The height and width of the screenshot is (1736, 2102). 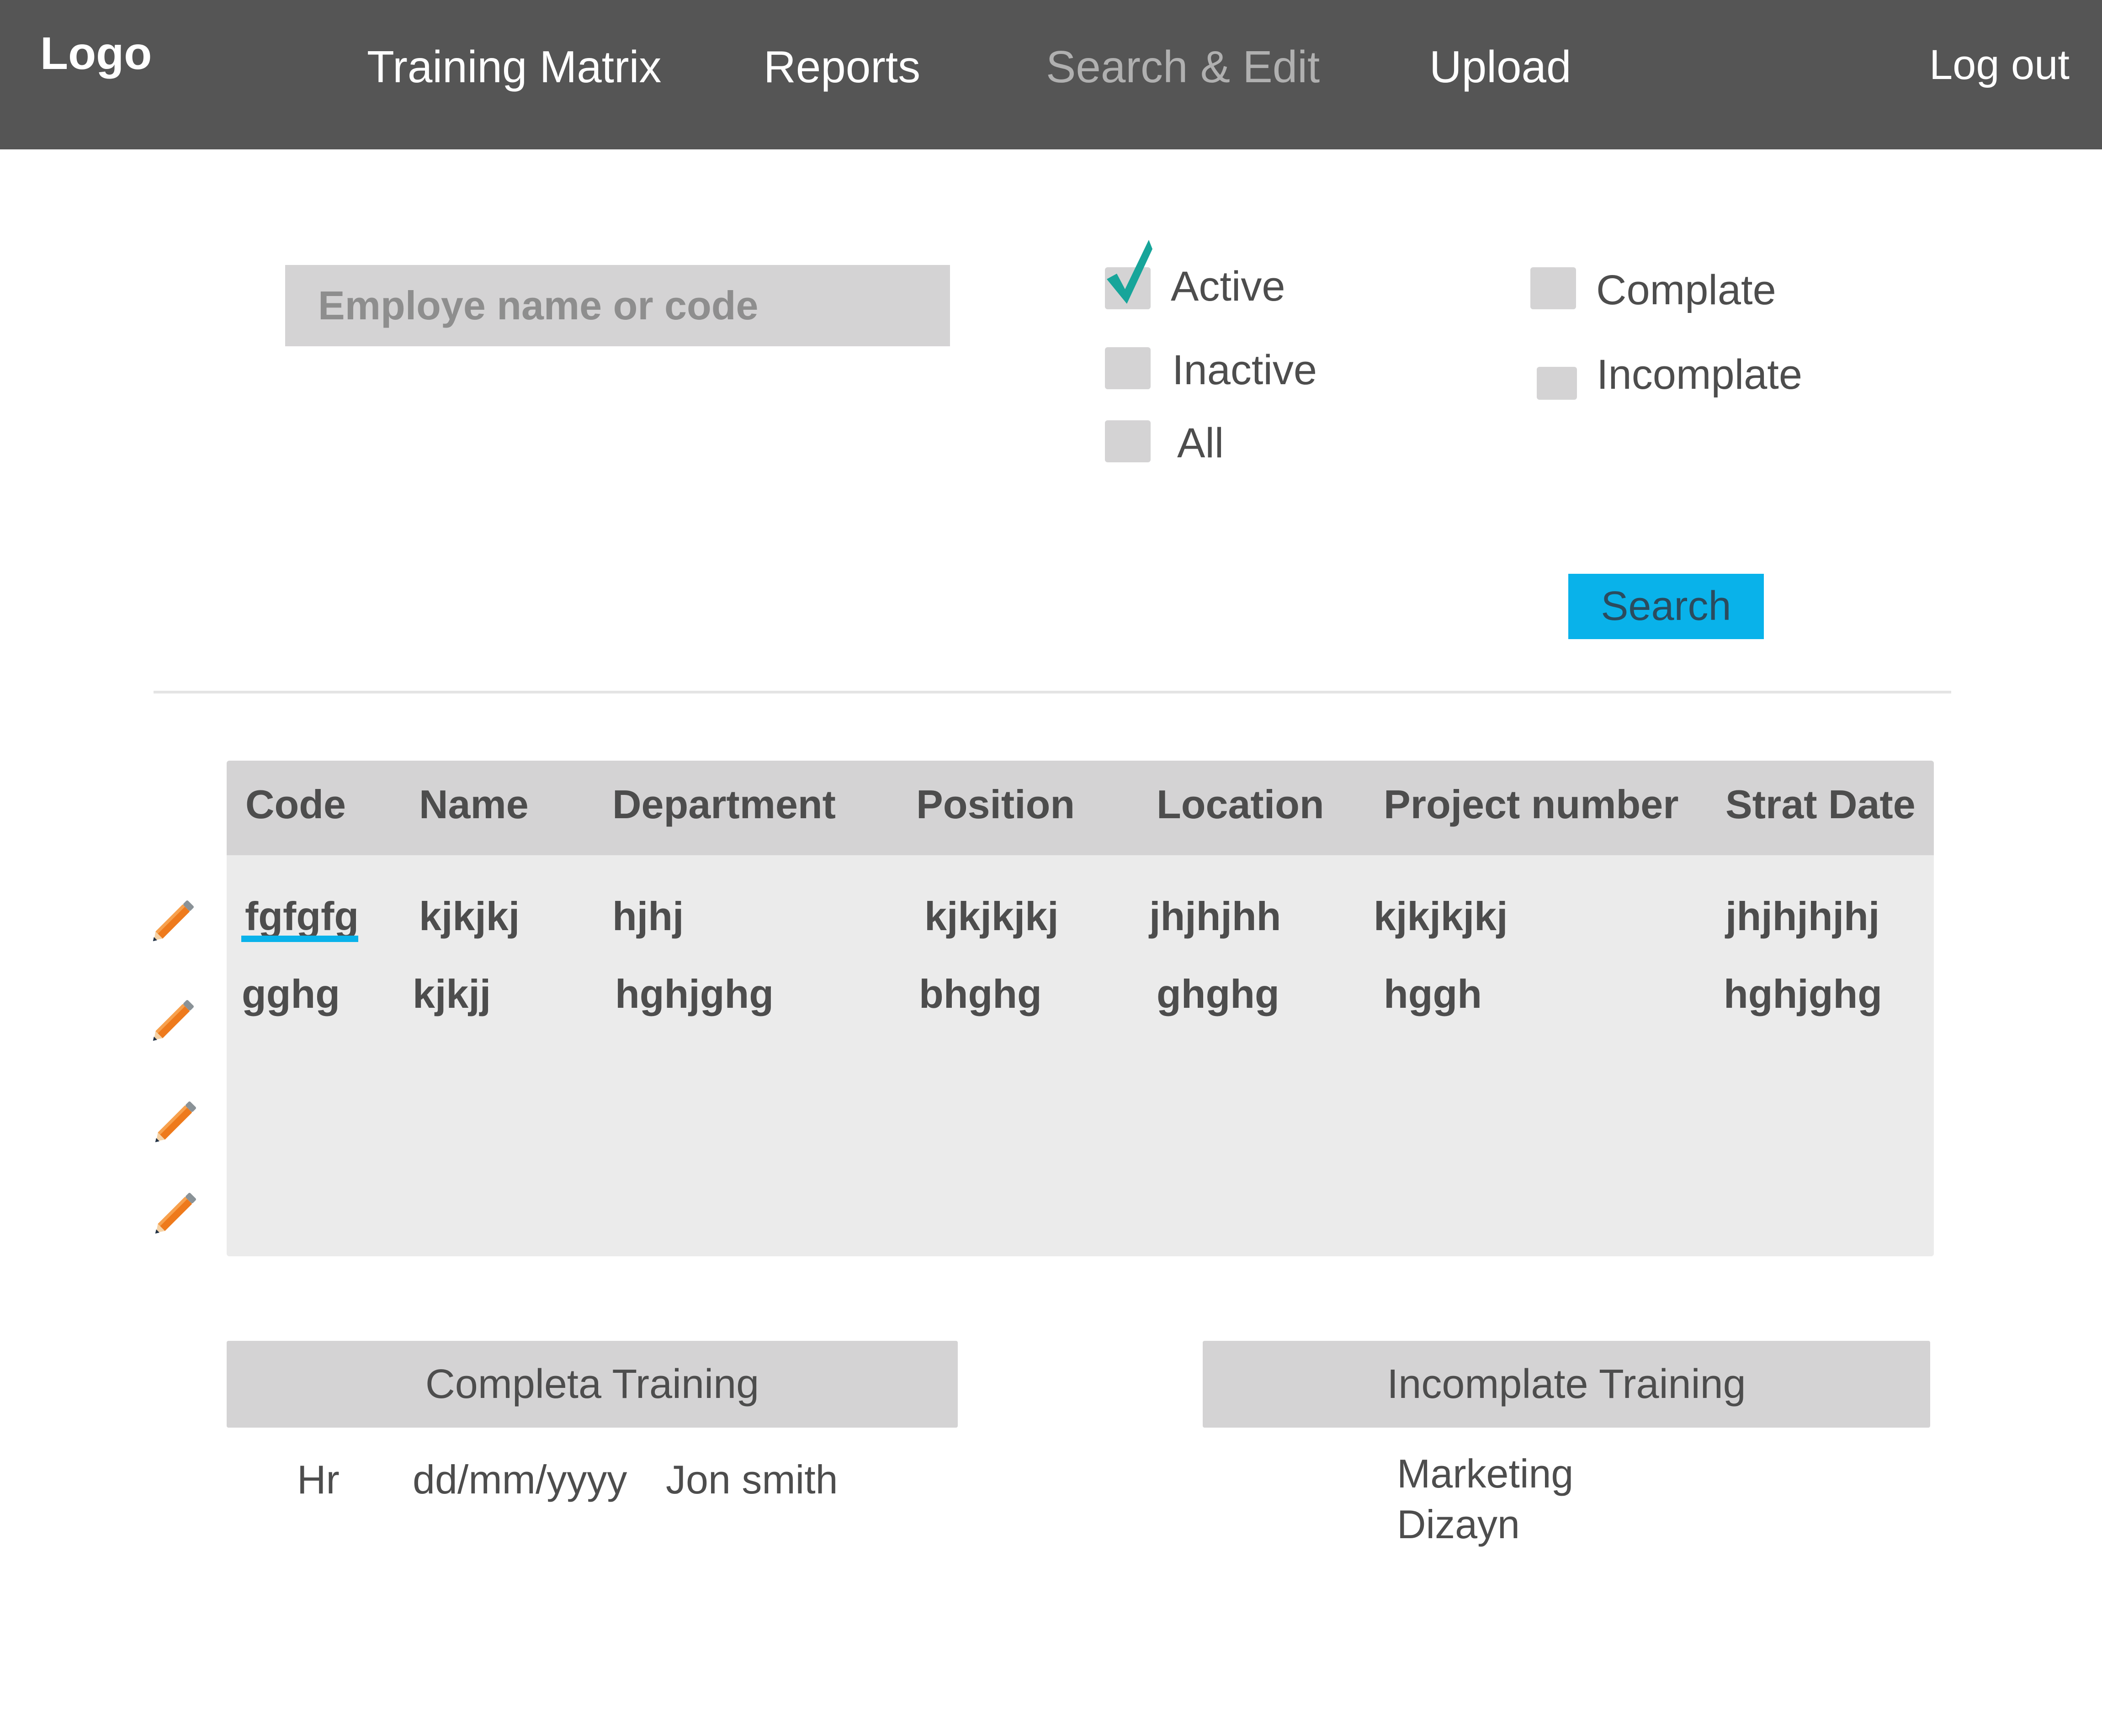 I want to click on column-header-location: Location, so click(x=1240, y=804).